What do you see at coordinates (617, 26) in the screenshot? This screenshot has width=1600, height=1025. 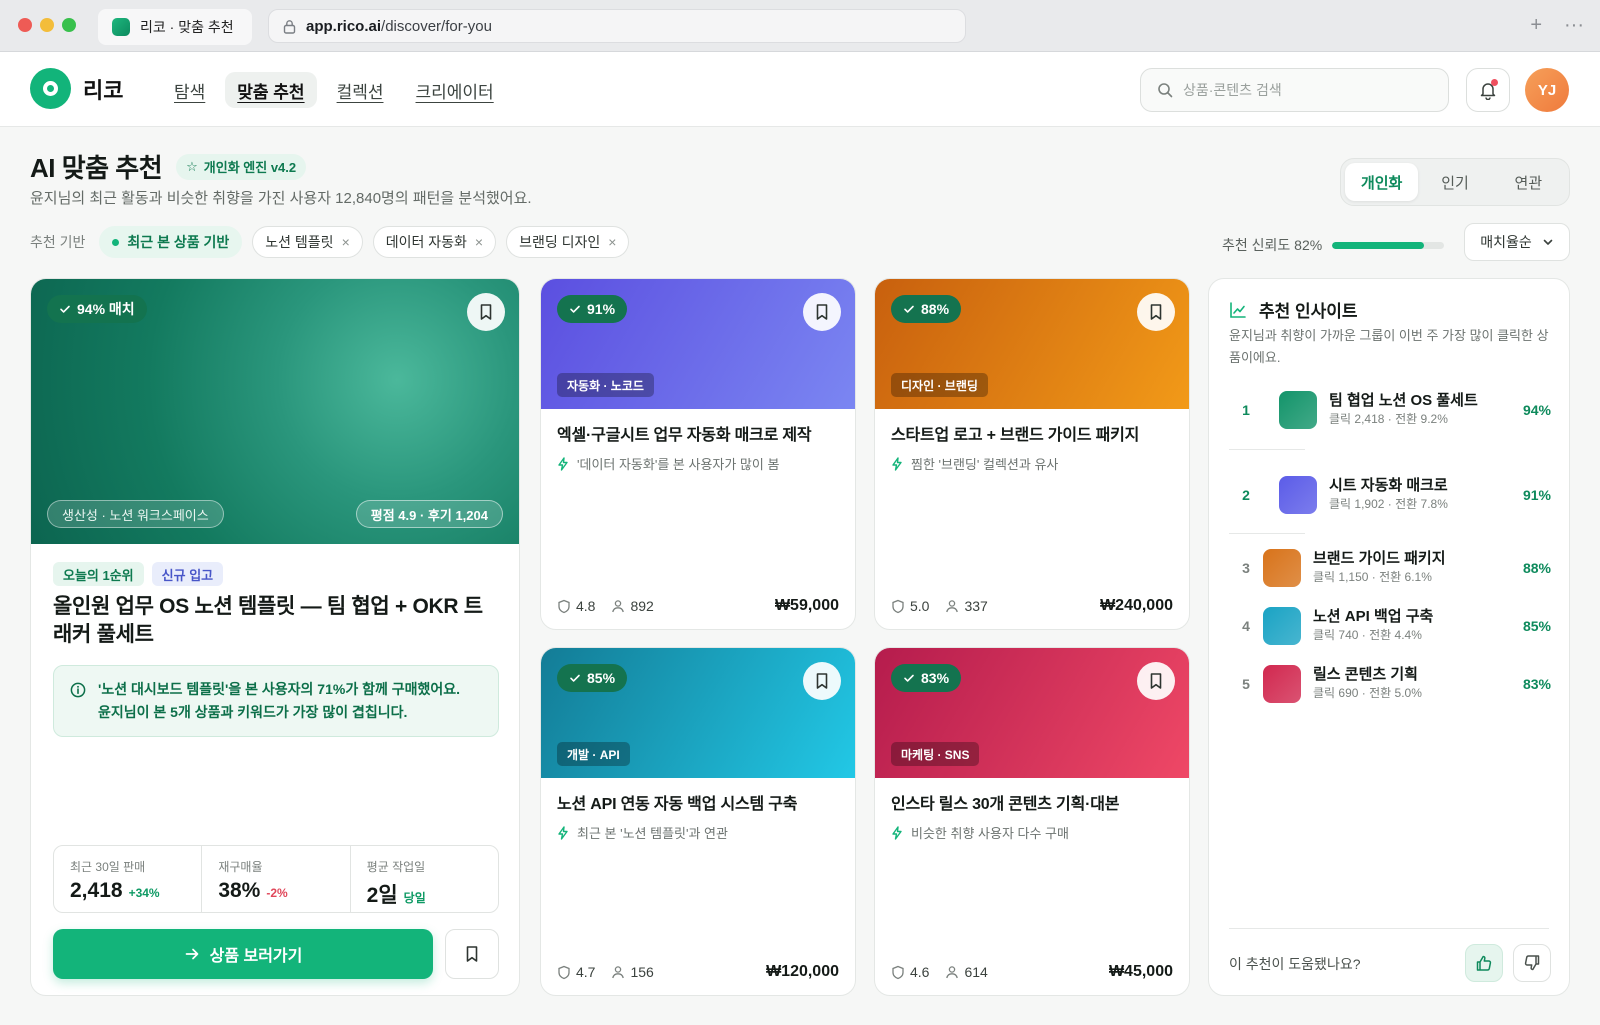 I see `address-bar: app.rico.ai/discover/for-you` at bounding box center [617, 26].